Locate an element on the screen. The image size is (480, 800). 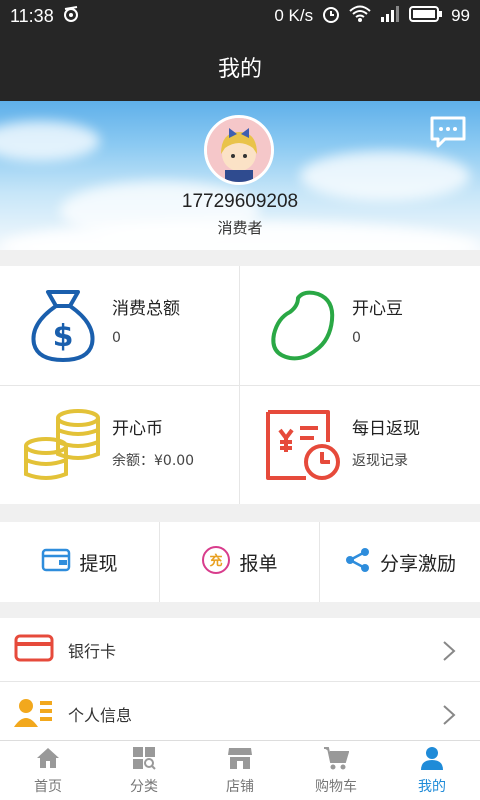
bean-icon is located at coordinates (303, 325).